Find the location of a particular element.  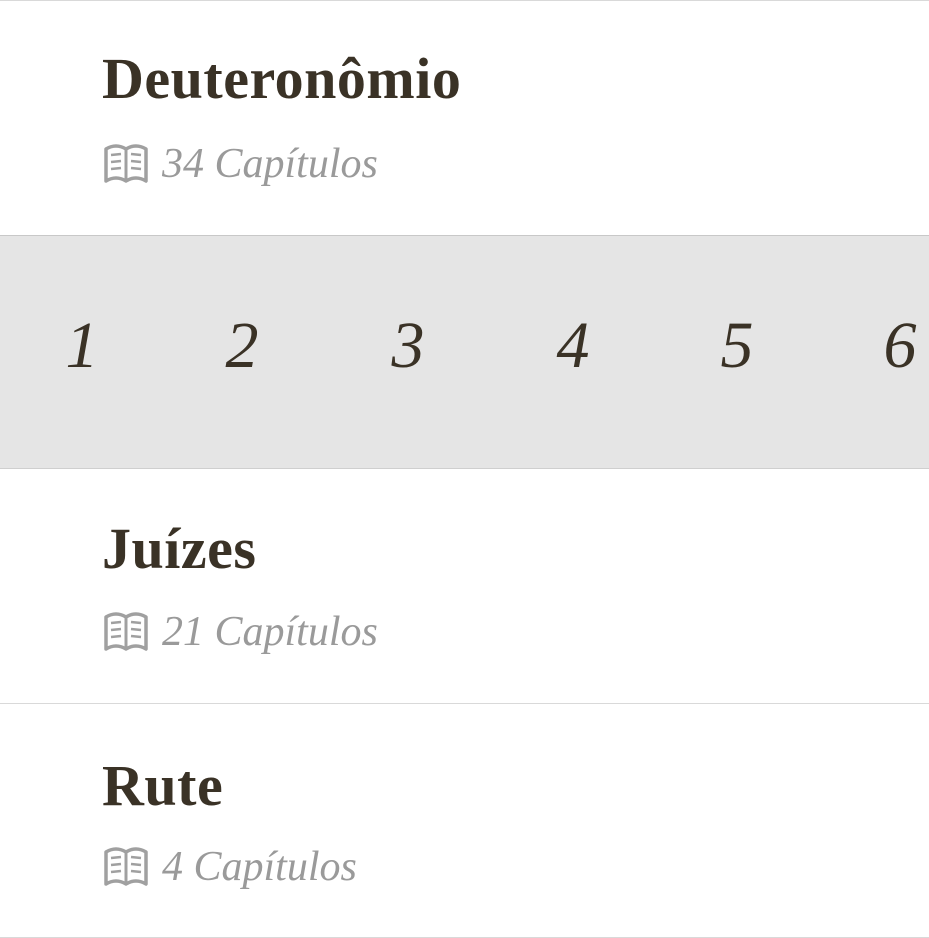

chapter-number-3: 3 is located at coordinates (408, 346).